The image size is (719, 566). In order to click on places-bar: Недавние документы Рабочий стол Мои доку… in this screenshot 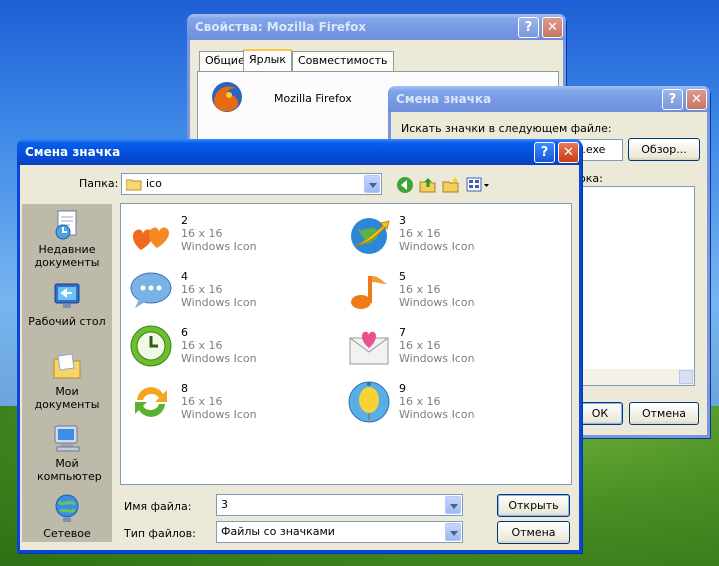, I will do `click(67, 373)`.